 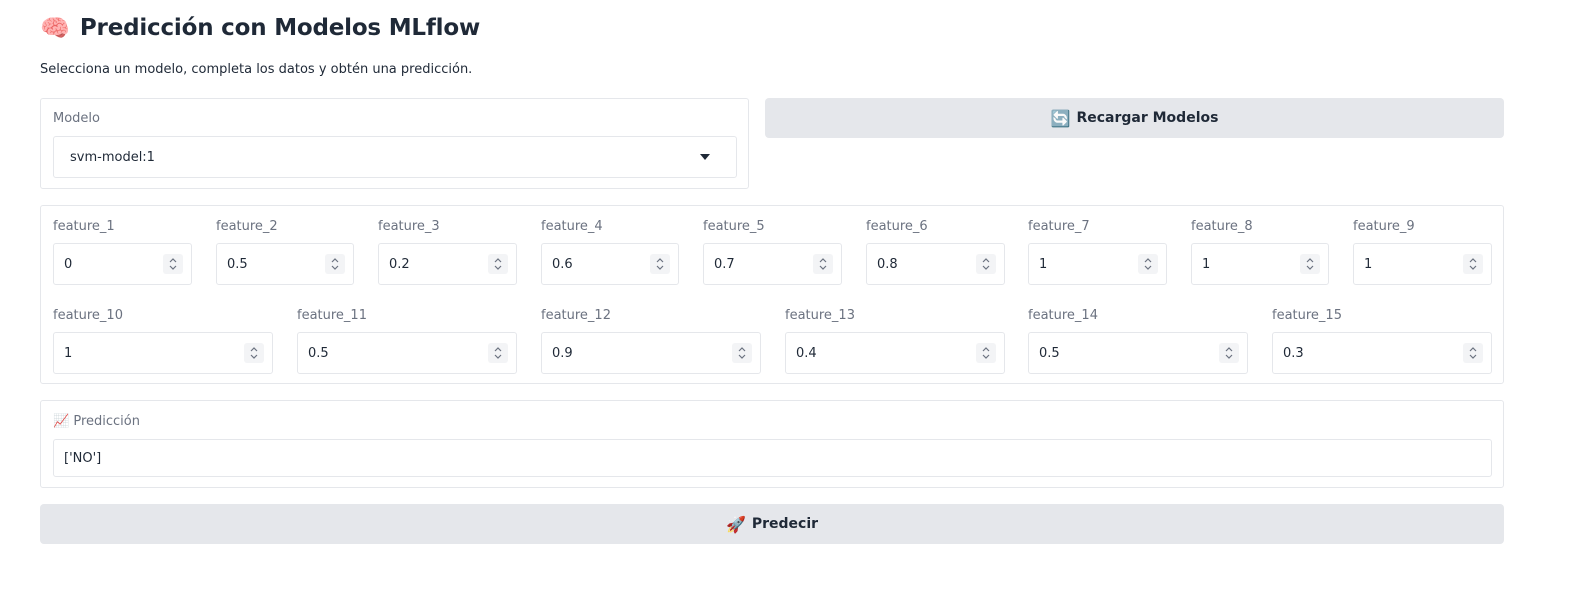 I want to click on reload-models-button: 🔄 Recargar Modelos, so click(x=1134, y=118).